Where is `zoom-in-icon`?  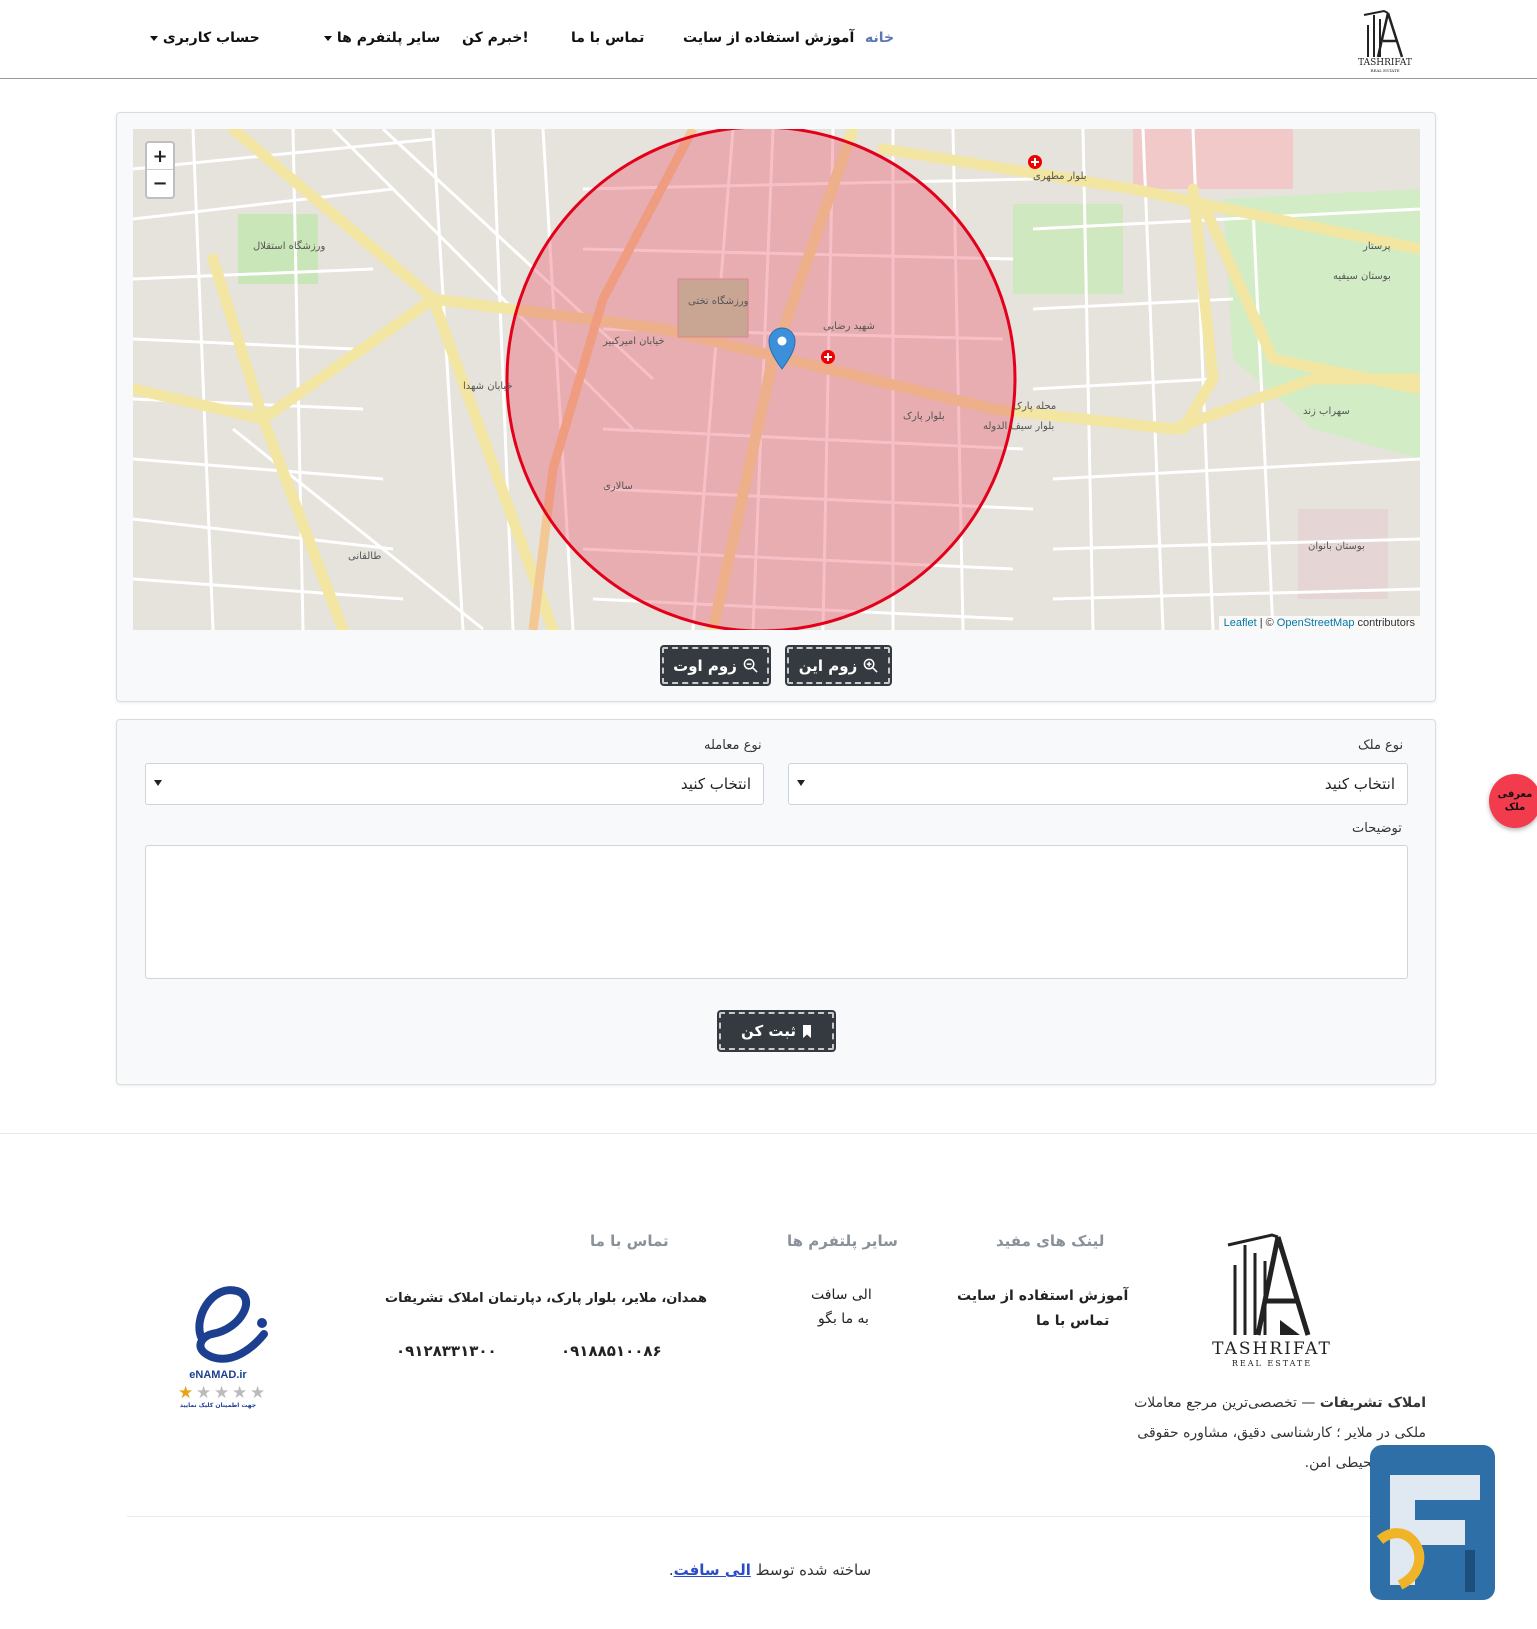
zoom-in-icon is located at coordinates (870, 665).